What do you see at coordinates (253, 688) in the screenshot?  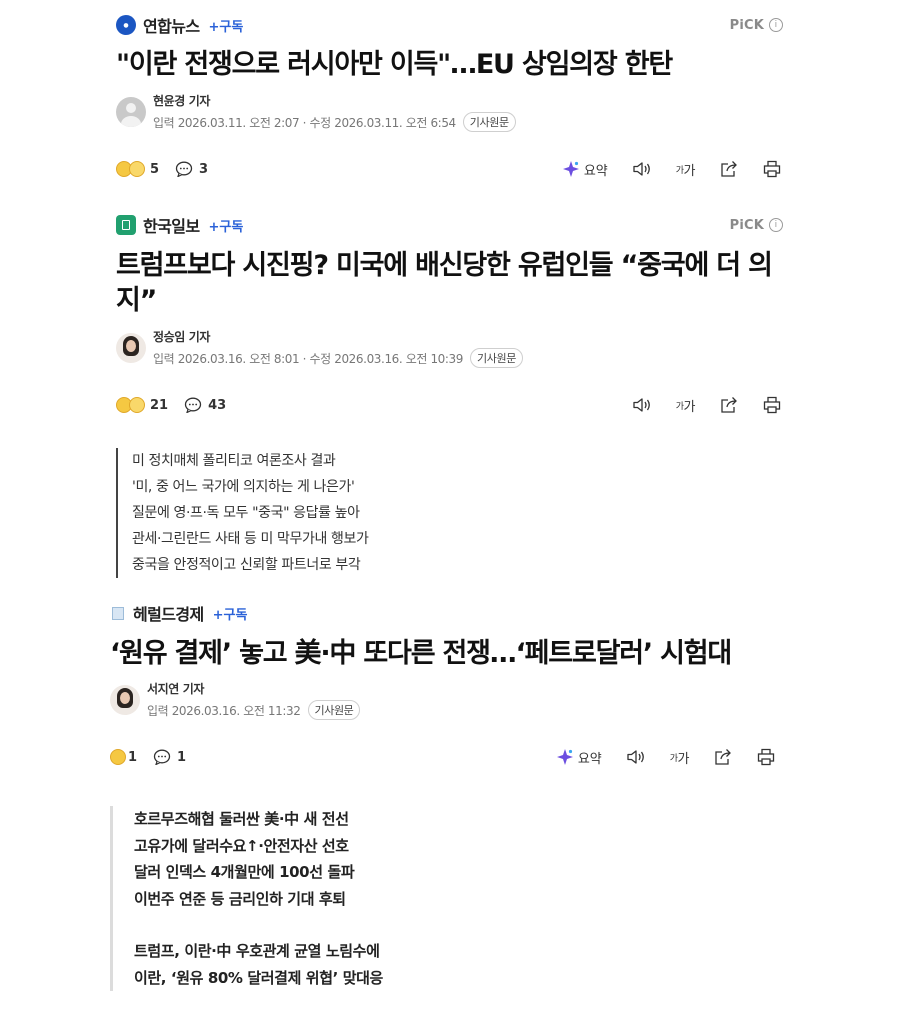 I see `reporter-name: 서지연 기자` at bounding box center [253, 688].